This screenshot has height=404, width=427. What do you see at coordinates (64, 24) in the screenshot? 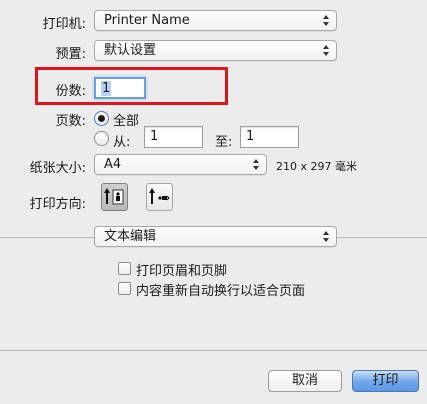
I see `printer-label: 打印机:` at bounding box center [64, 24].